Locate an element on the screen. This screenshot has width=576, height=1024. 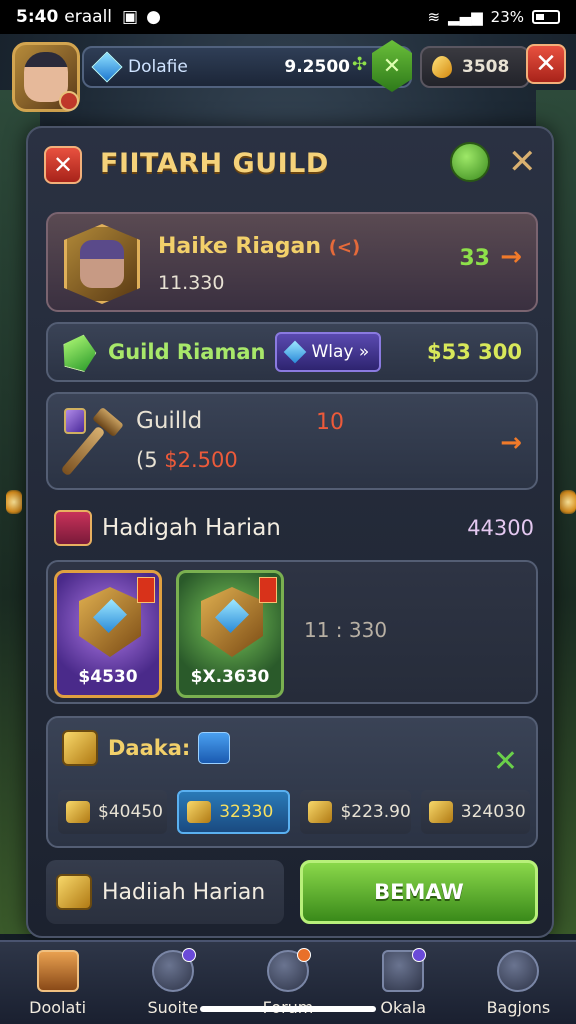
daily-value: 44300 is located at coordinates (500, 528).